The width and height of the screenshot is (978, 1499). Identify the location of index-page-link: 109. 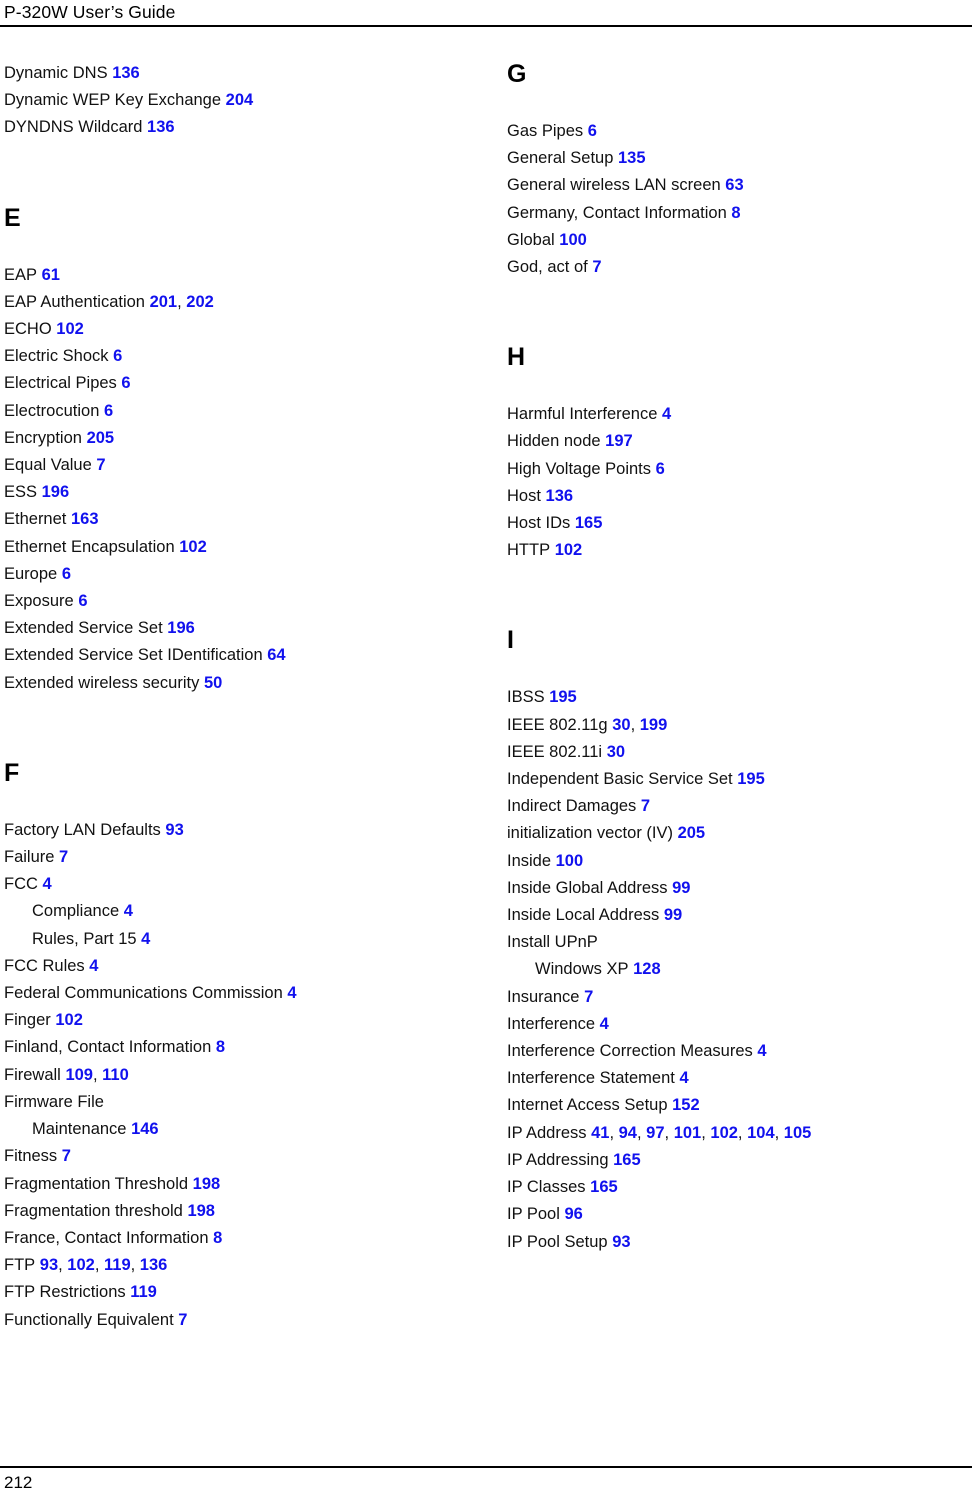
(79, 1075).